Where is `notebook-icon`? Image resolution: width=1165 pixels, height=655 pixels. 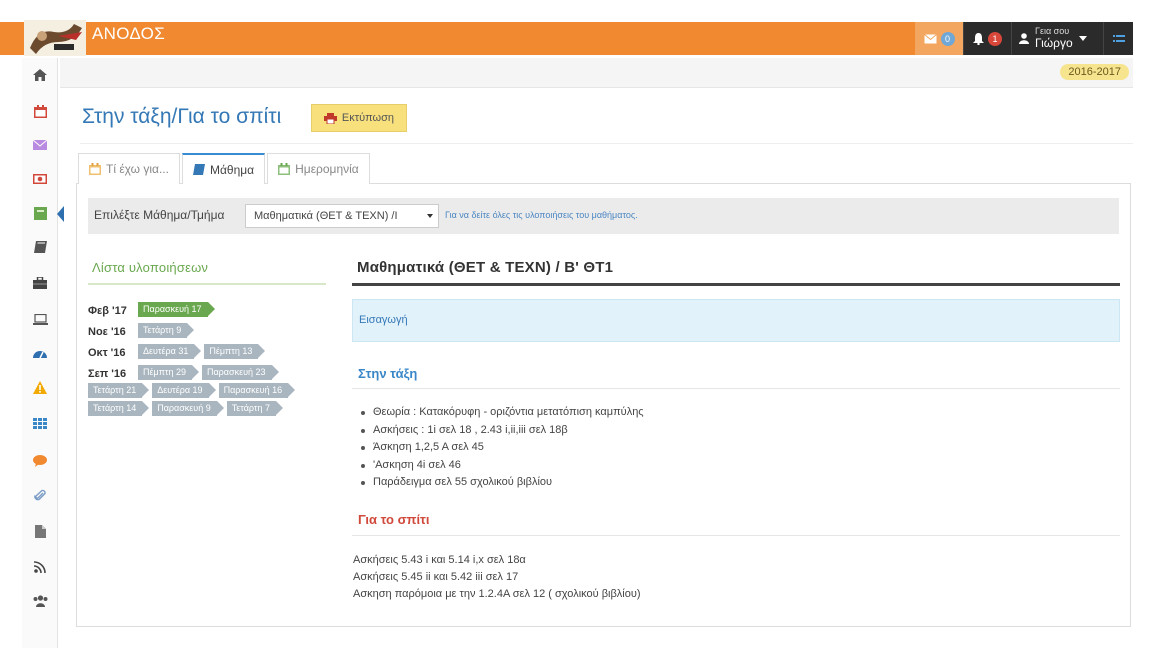 notebook-icon is located at coordinates (40, 213).